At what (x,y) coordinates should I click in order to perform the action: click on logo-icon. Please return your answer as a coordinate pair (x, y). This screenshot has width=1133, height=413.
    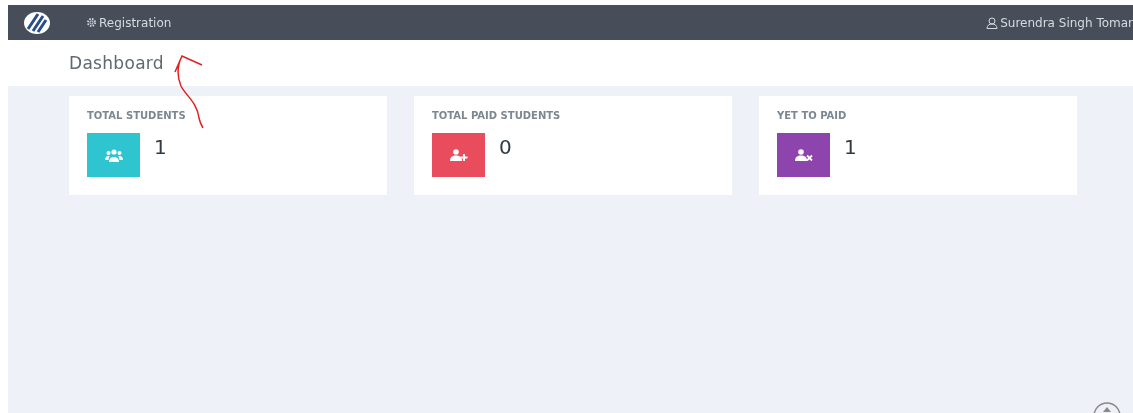
    Looking at the image, I should click on (37, 22).